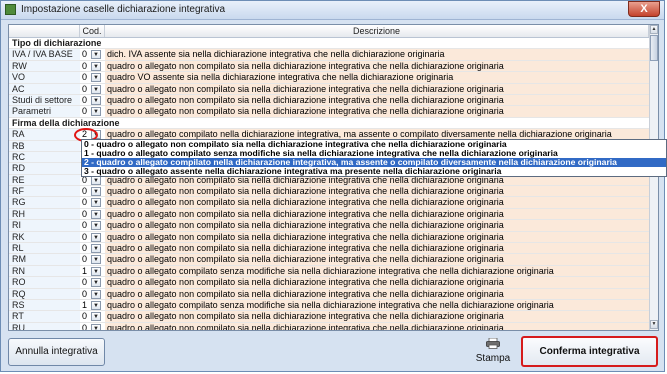  Describe the element at coordinates (44, 157) in the screenshot. I see `row-name: RC` at that location.